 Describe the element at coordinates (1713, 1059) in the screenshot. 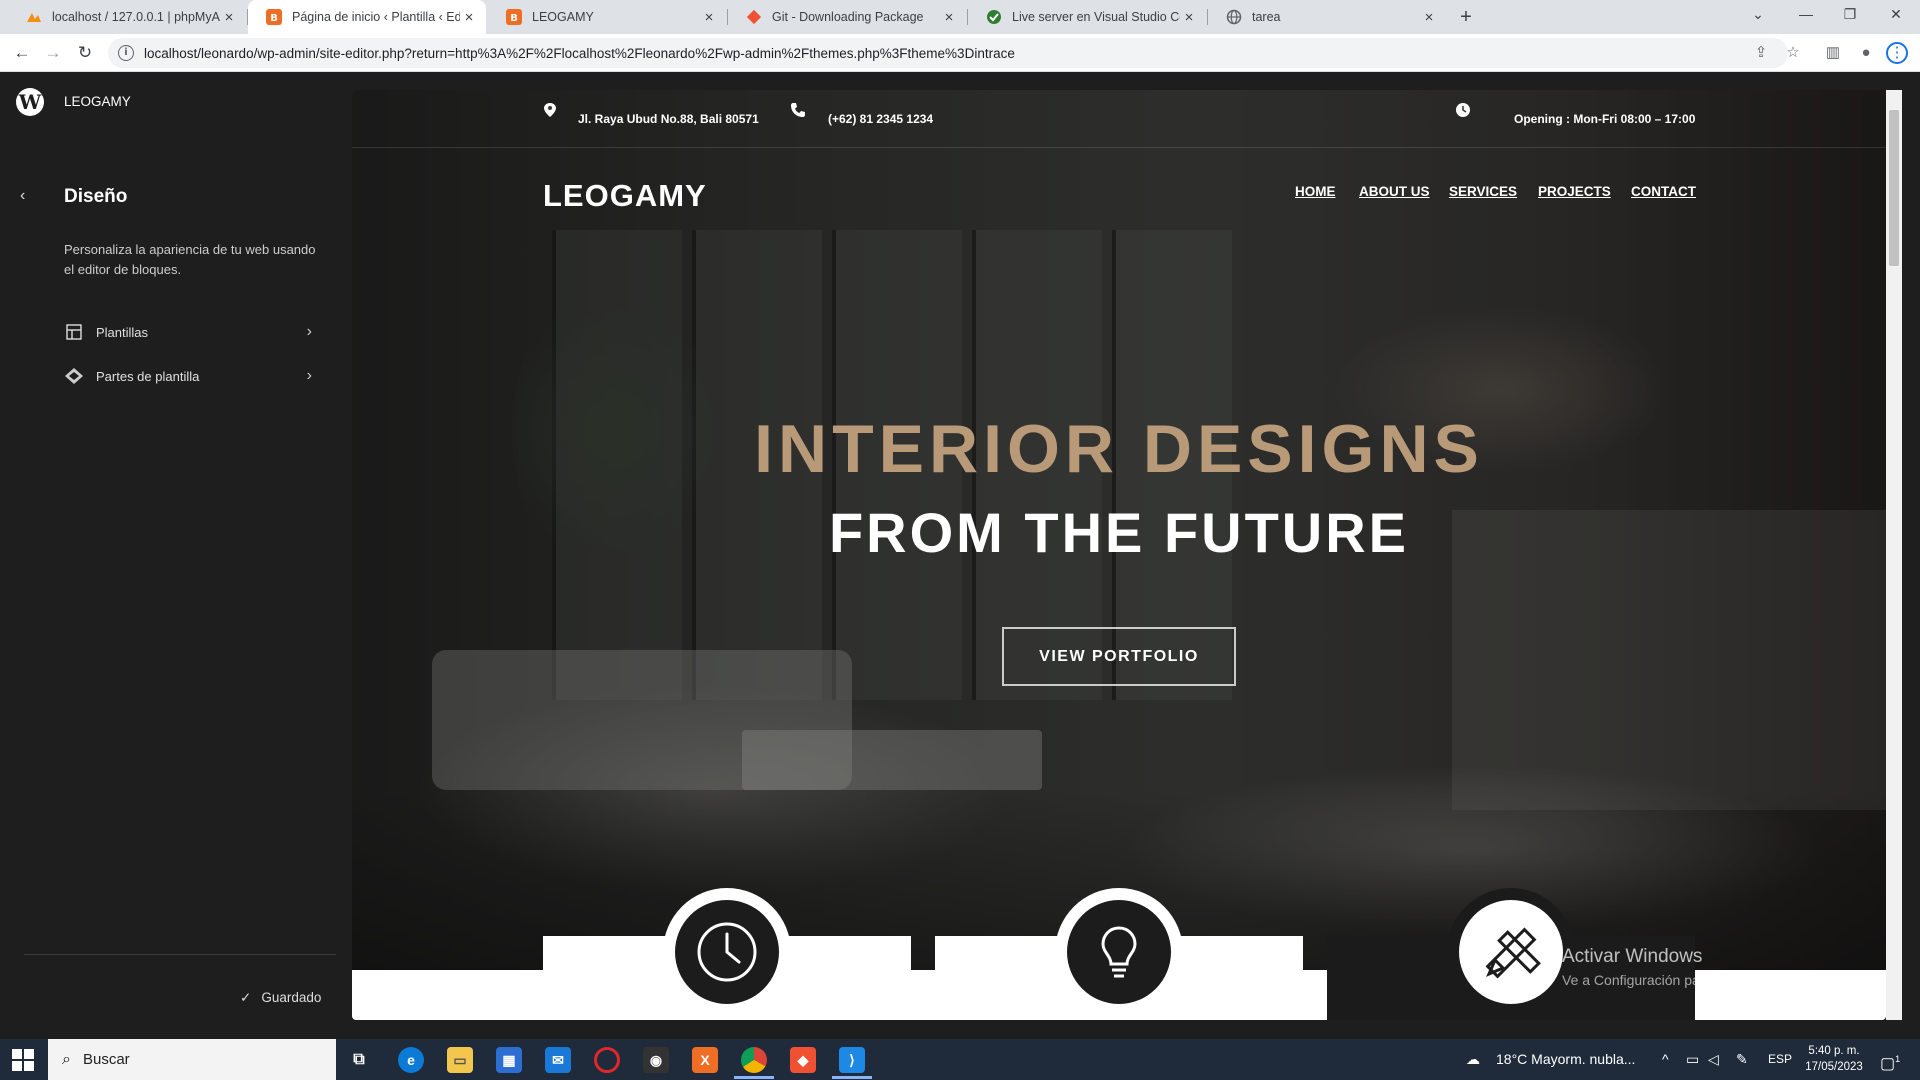

I see `volume-icon: ◁` at that location.